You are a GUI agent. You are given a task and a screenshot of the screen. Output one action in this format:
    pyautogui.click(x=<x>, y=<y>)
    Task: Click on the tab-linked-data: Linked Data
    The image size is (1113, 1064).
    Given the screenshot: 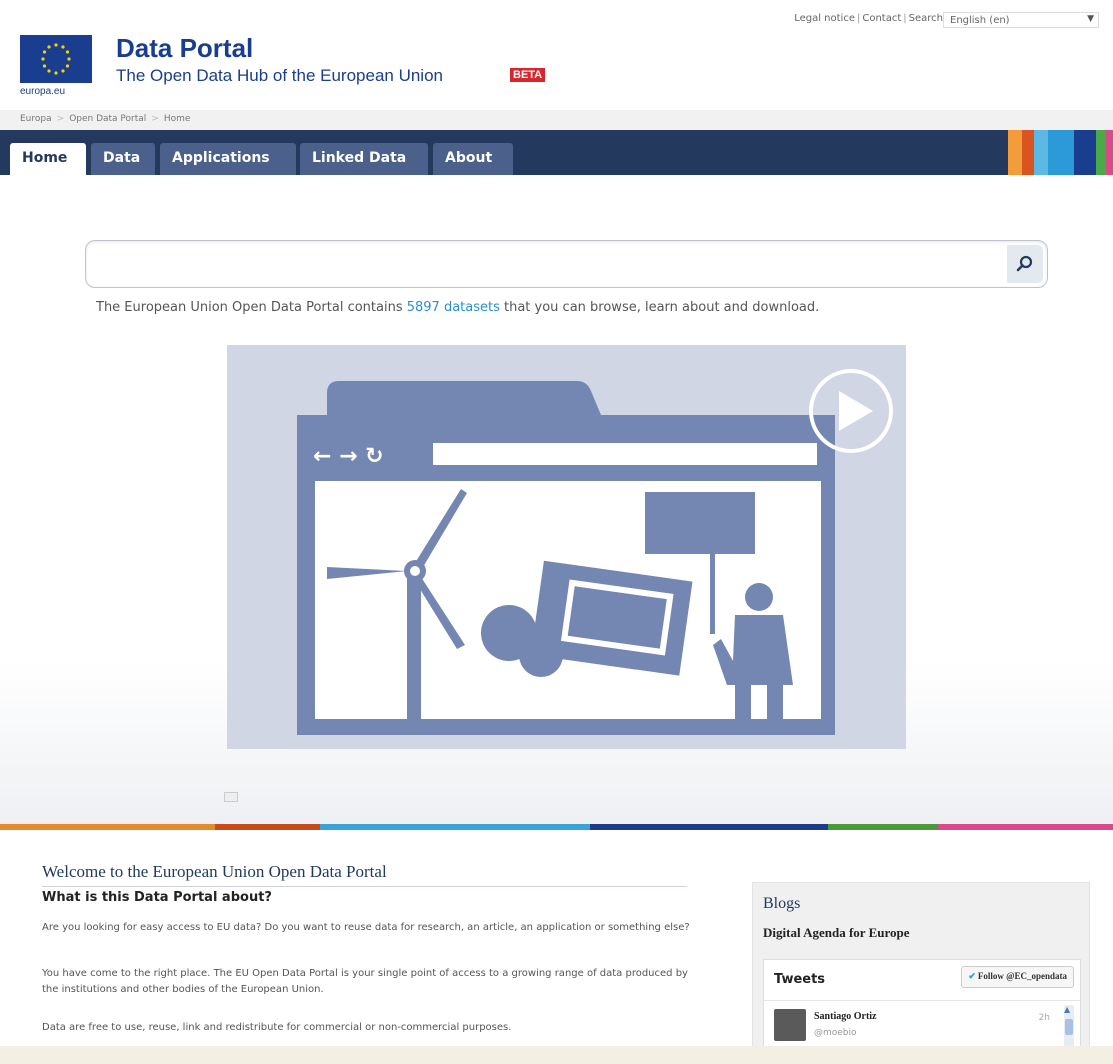 What is the action you would take?
    pyautogui.click(x=364, y=159)
    